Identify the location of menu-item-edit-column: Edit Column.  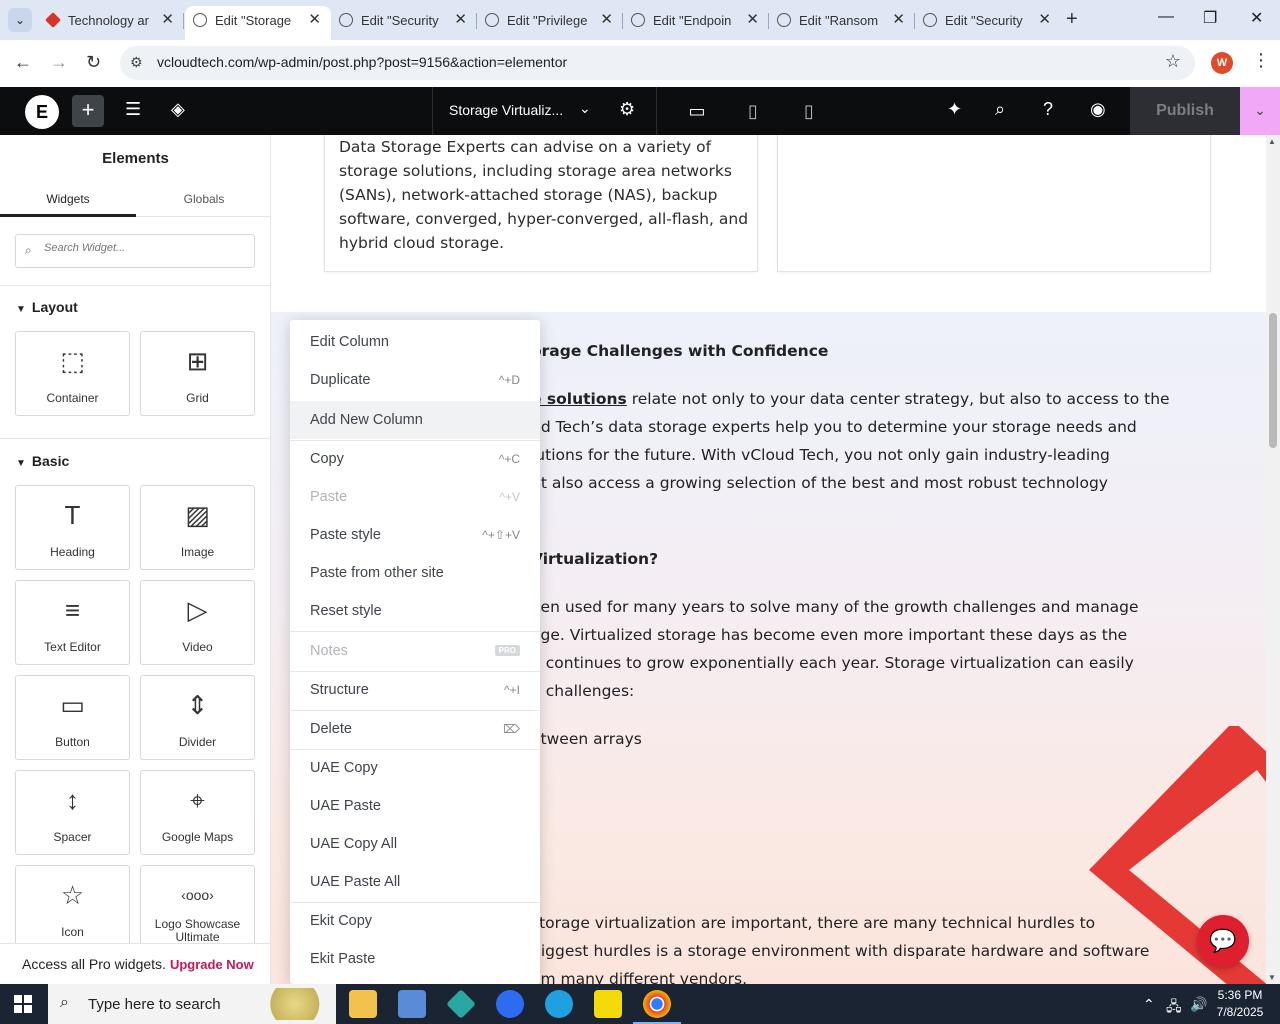
(415, 342).